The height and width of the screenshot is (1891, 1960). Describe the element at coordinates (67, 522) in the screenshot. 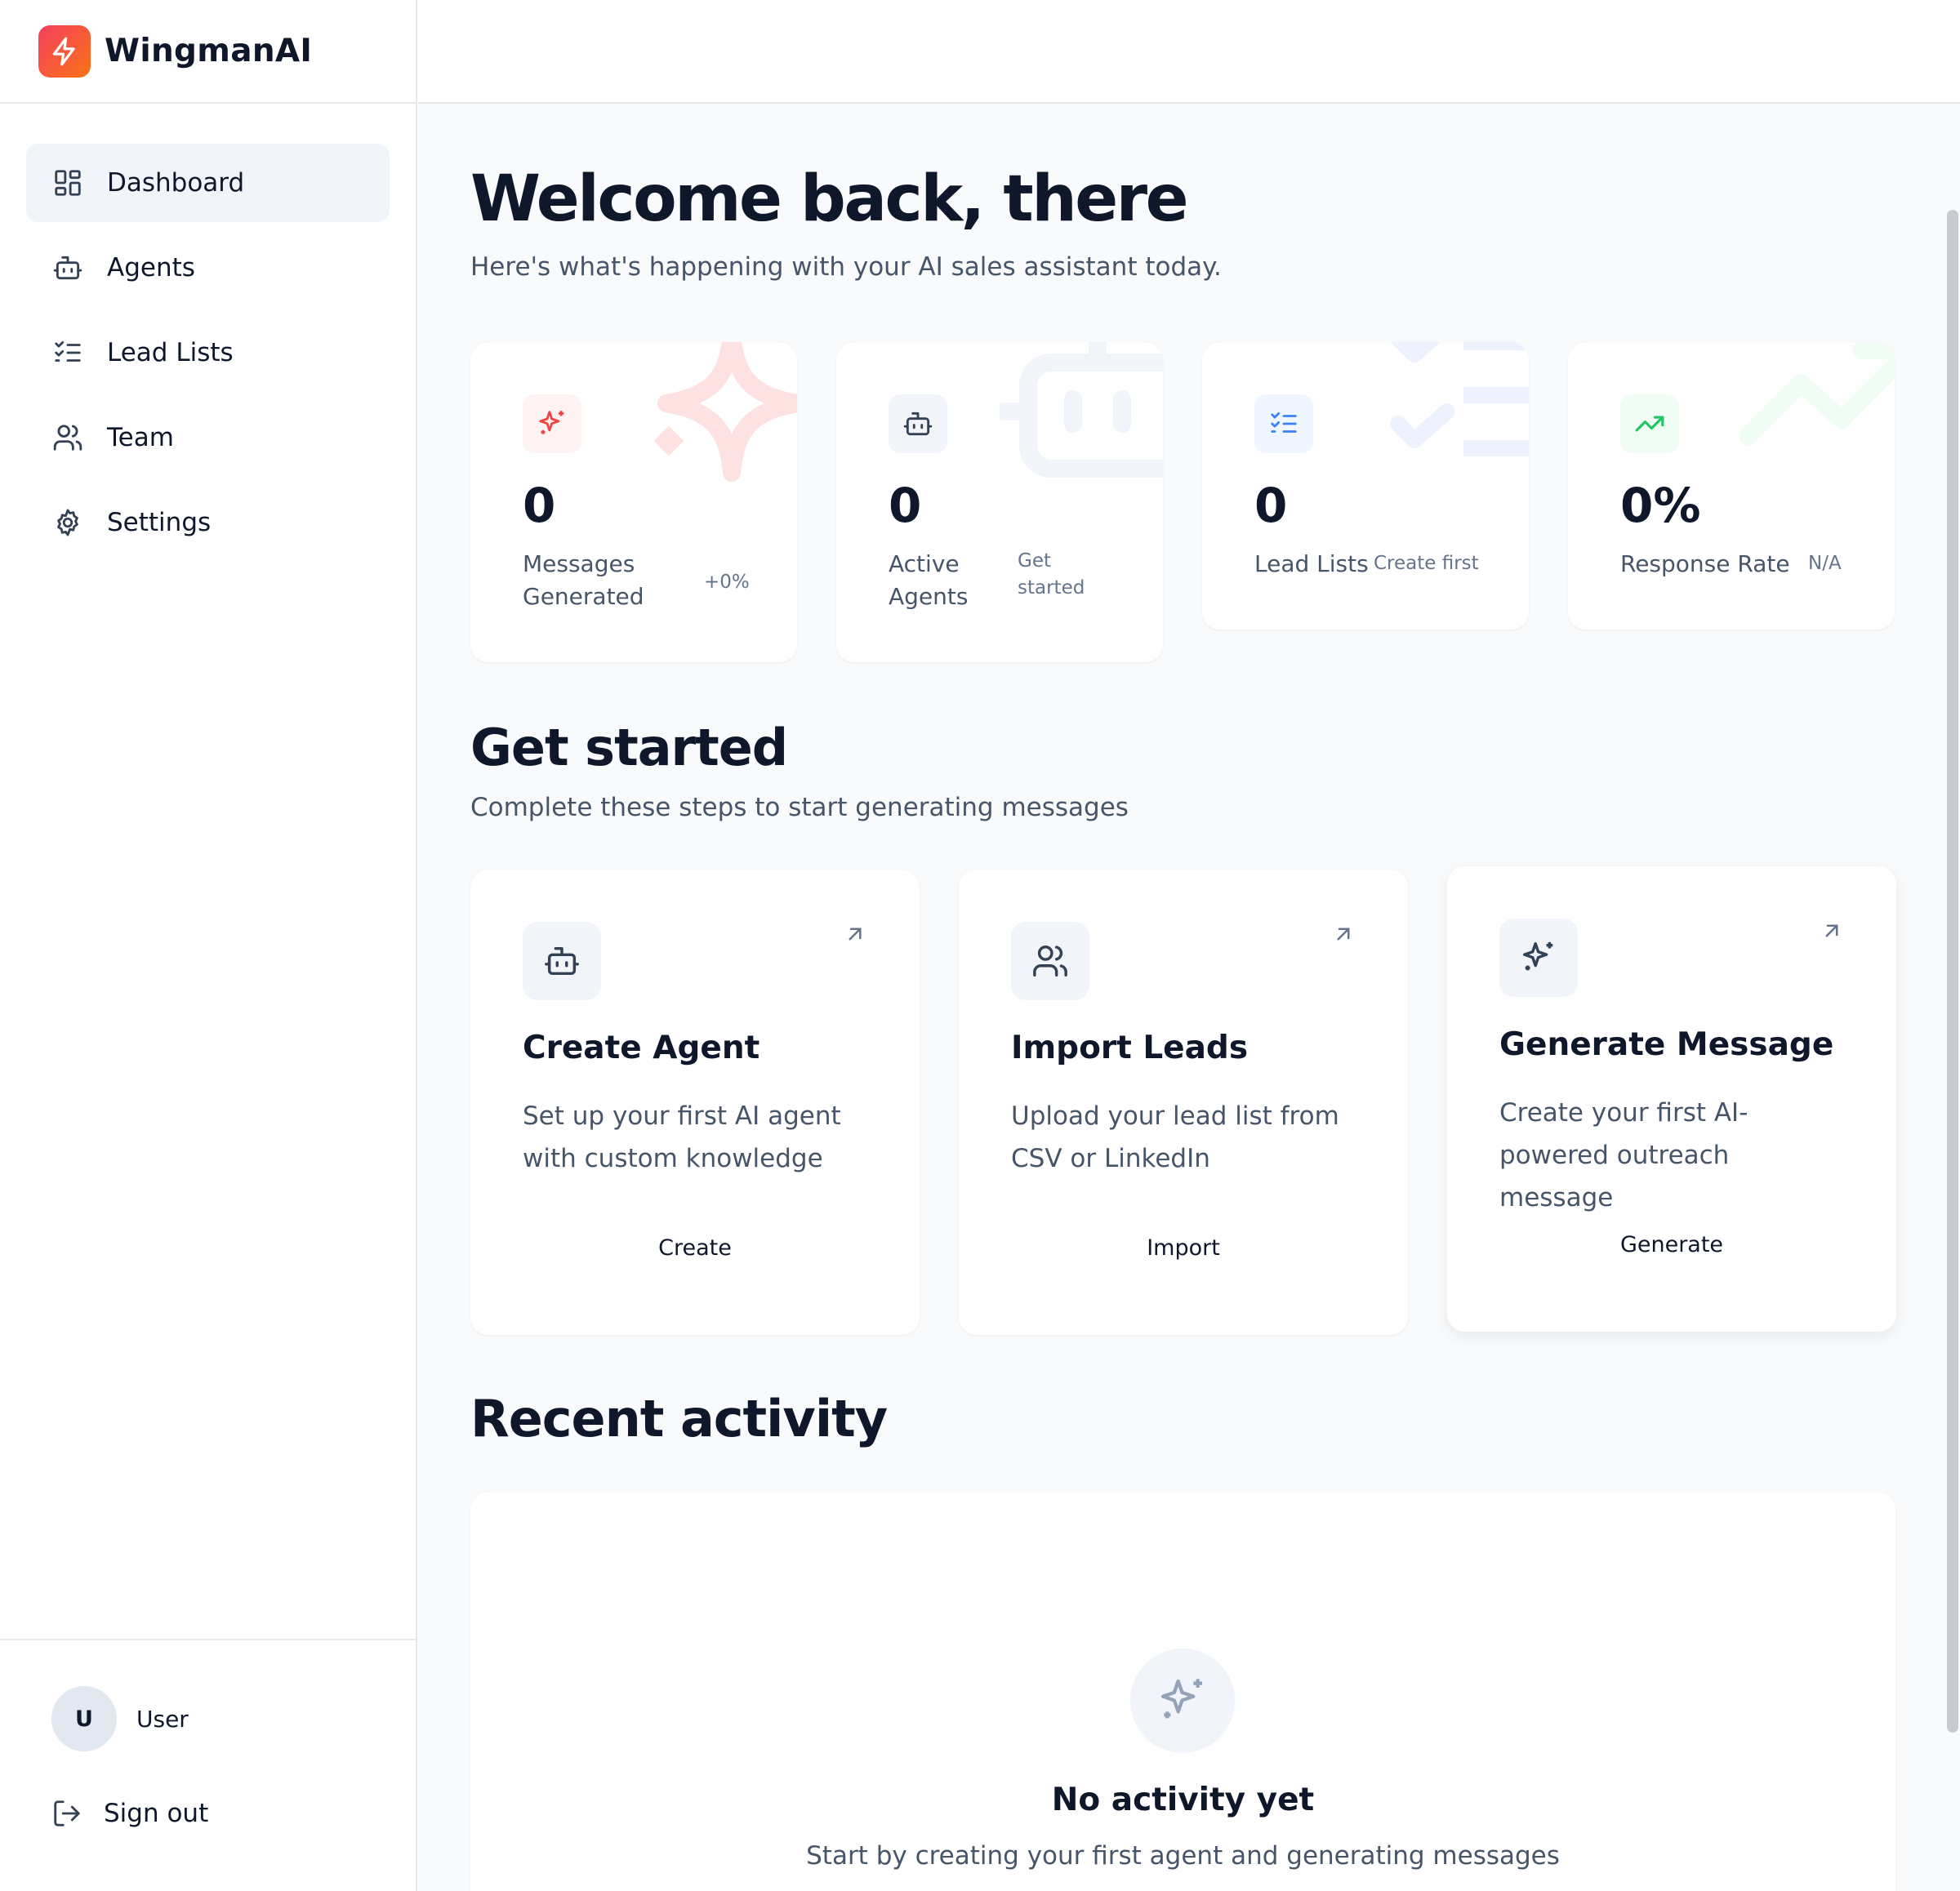

I see `gear-icon` at that location.